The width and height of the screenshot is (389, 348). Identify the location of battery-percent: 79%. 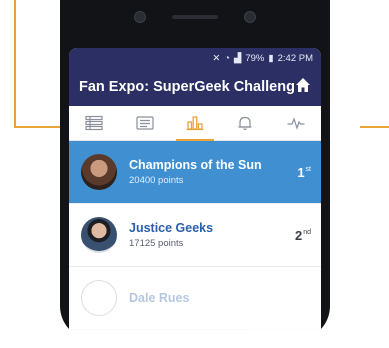
(255, 58).